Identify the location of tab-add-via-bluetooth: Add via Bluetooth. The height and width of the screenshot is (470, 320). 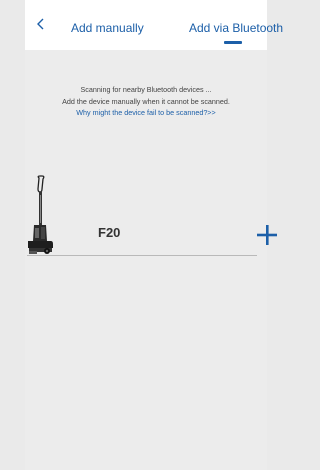
(236, 28).